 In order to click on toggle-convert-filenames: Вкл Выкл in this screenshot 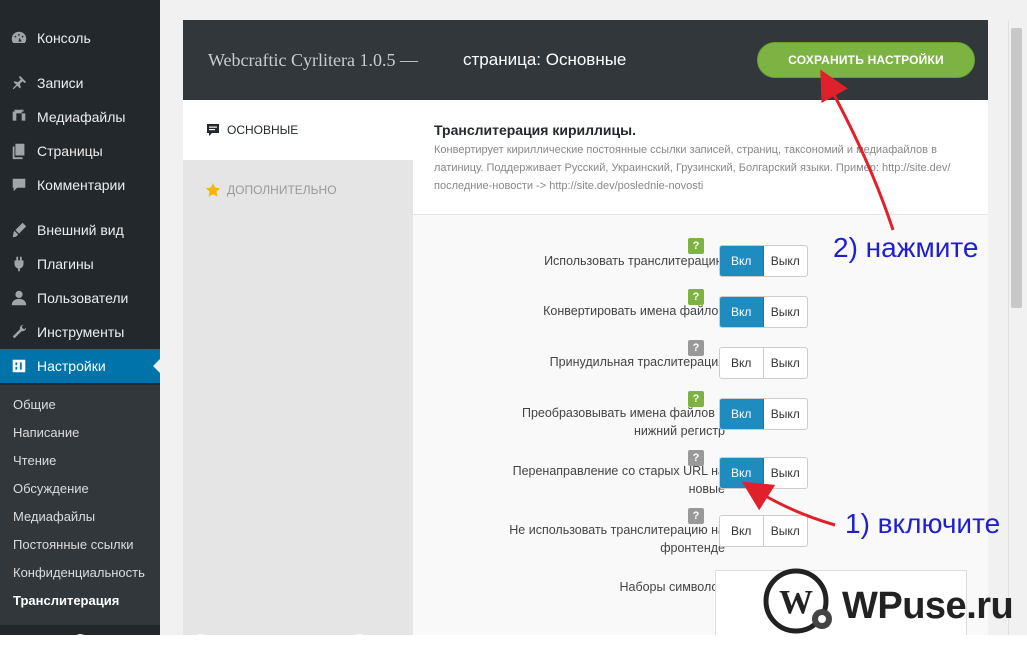, I will do `click(763, 312)`.